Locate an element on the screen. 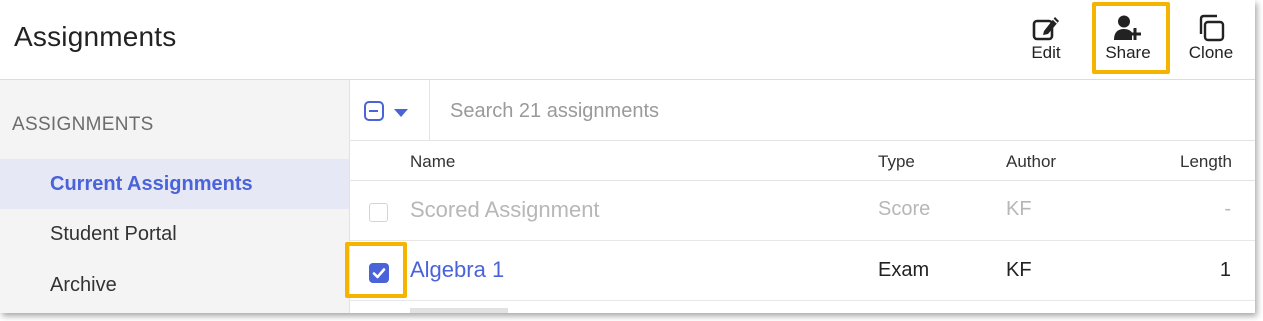 Image resolution: width=1263 pixels, height=321 pixels. row-length: - is located at coordinates (1227, 209).